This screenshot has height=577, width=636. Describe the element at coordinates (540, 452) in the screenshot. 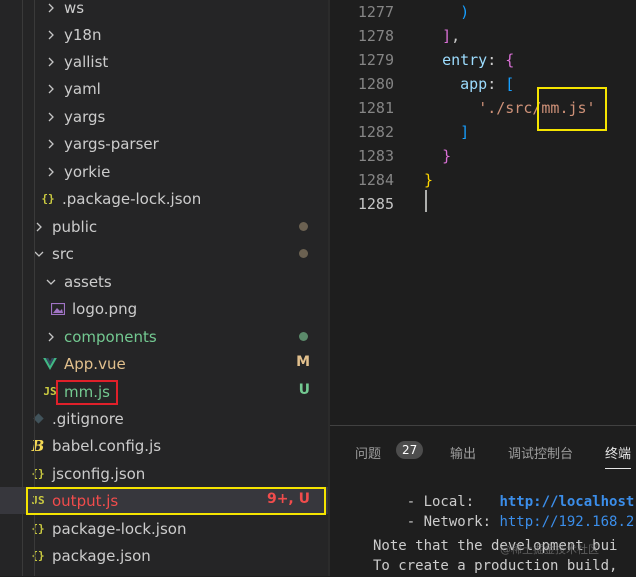

I see `tab-debug-console: 调试控制台` at that location.